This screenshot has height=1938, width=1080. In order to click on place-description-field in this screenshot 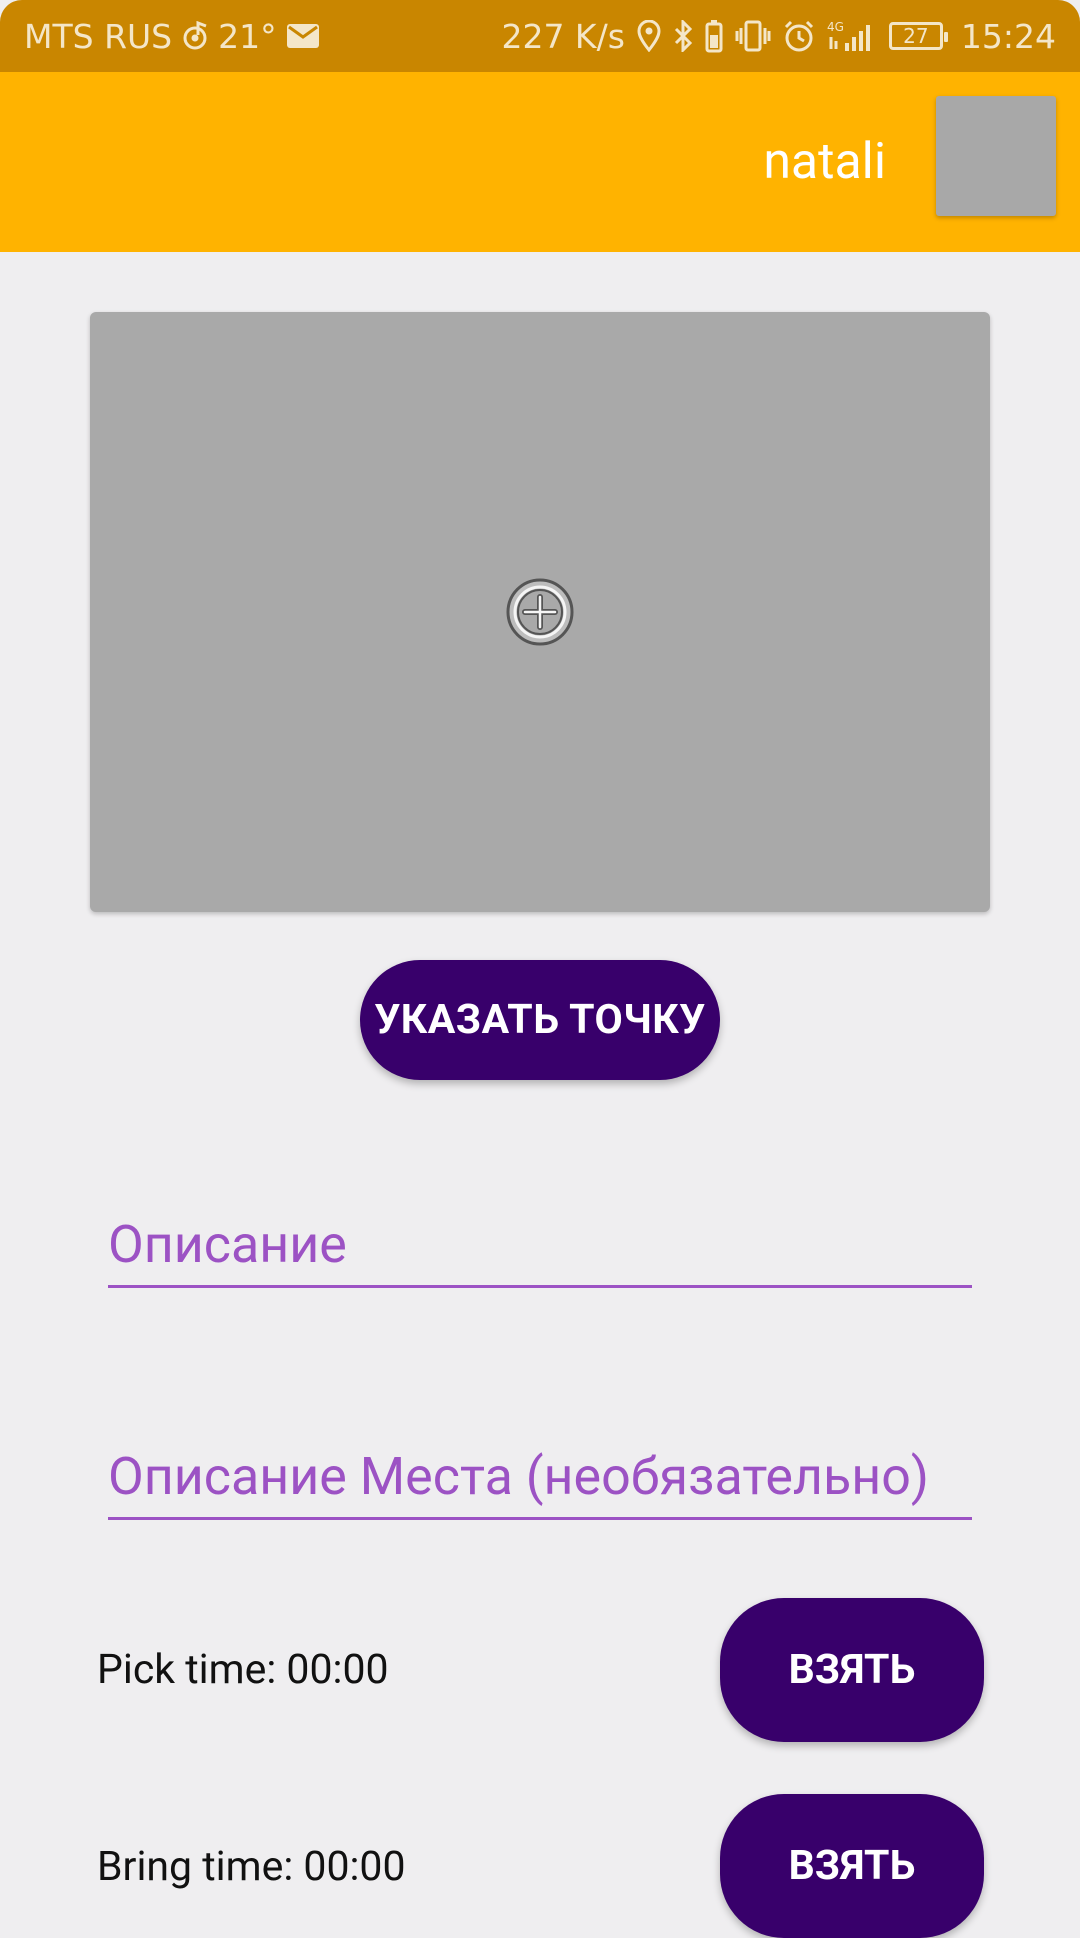, I will do `click(540, 1472)`.